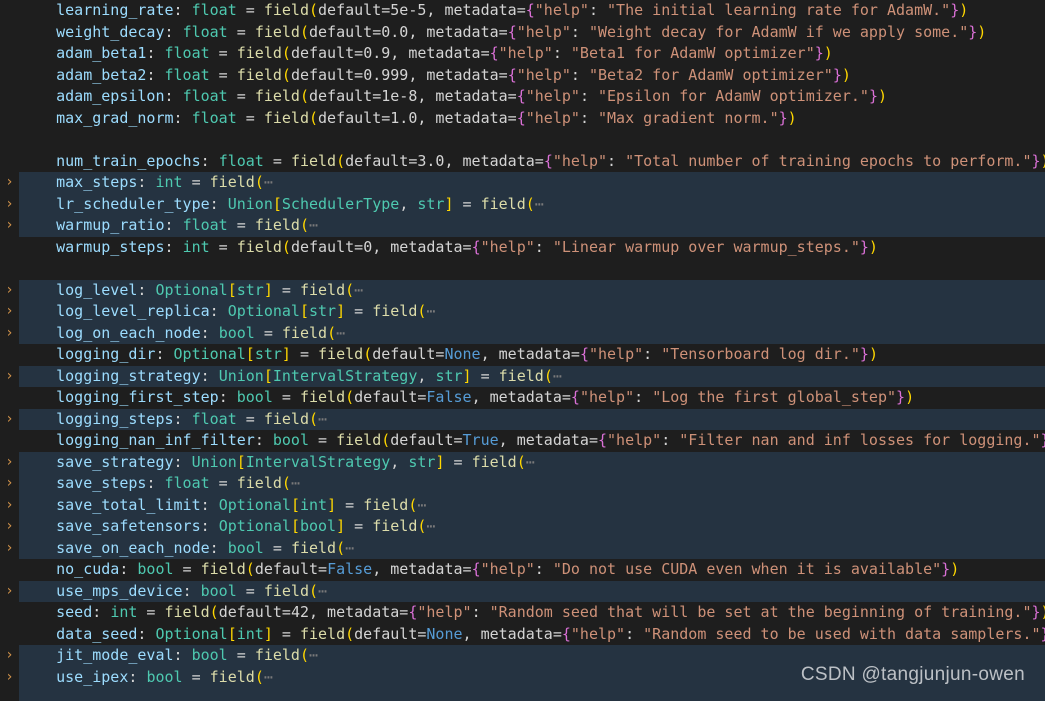 The image size is (1045, 701). I want to click on token-typ: Optional, so click(191, 633).